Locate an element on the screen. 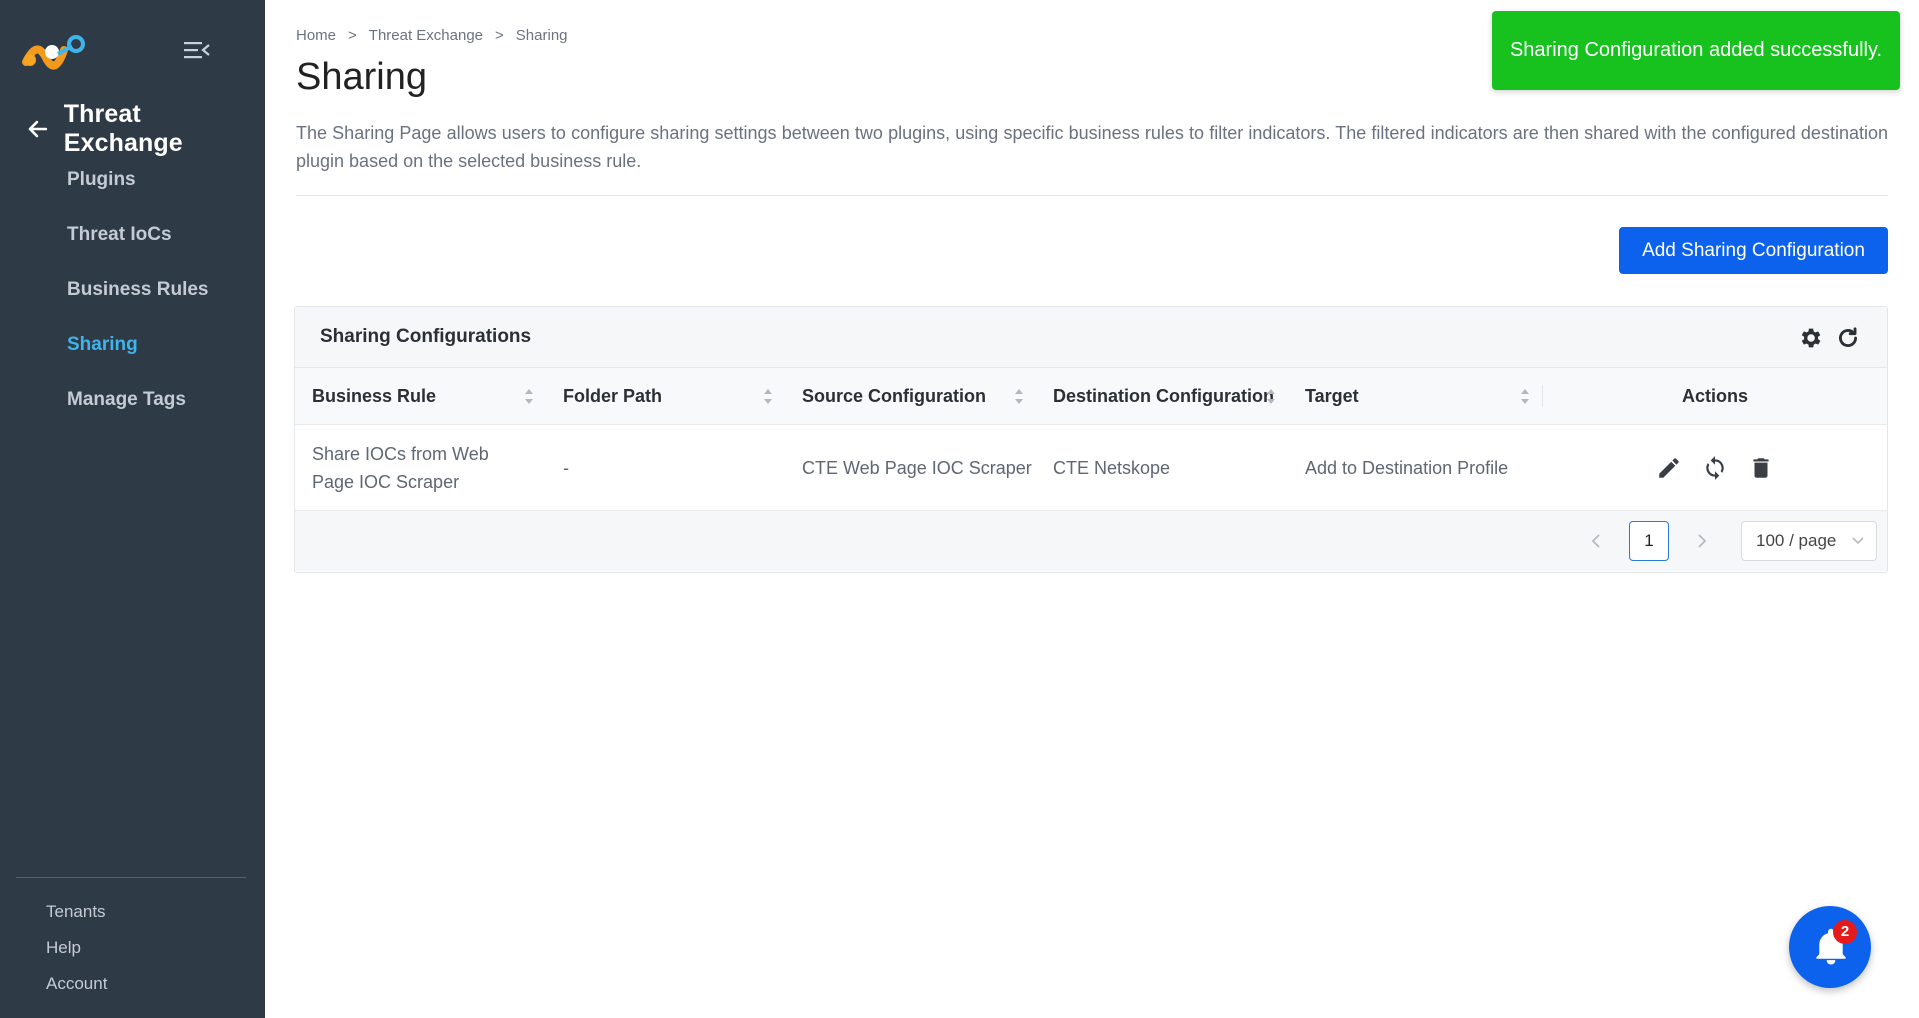 Image resolution: width=1919 pixels, height=1018 pixels. divider is located at coordinates (1092, 195).